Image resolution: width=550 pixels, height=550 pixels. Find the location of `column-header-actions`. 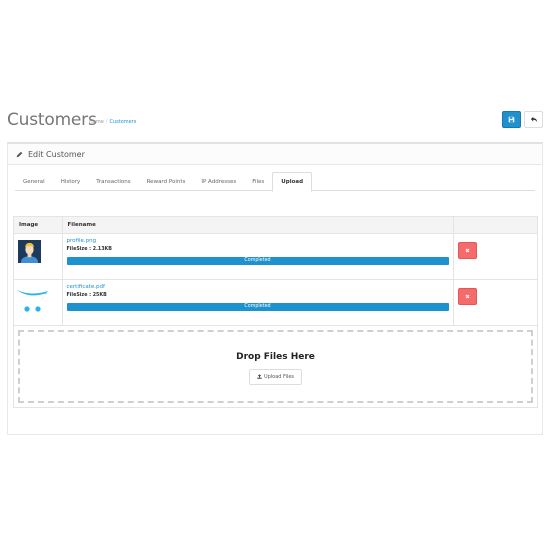

column-header-actions is located at coordinates (495, 225).